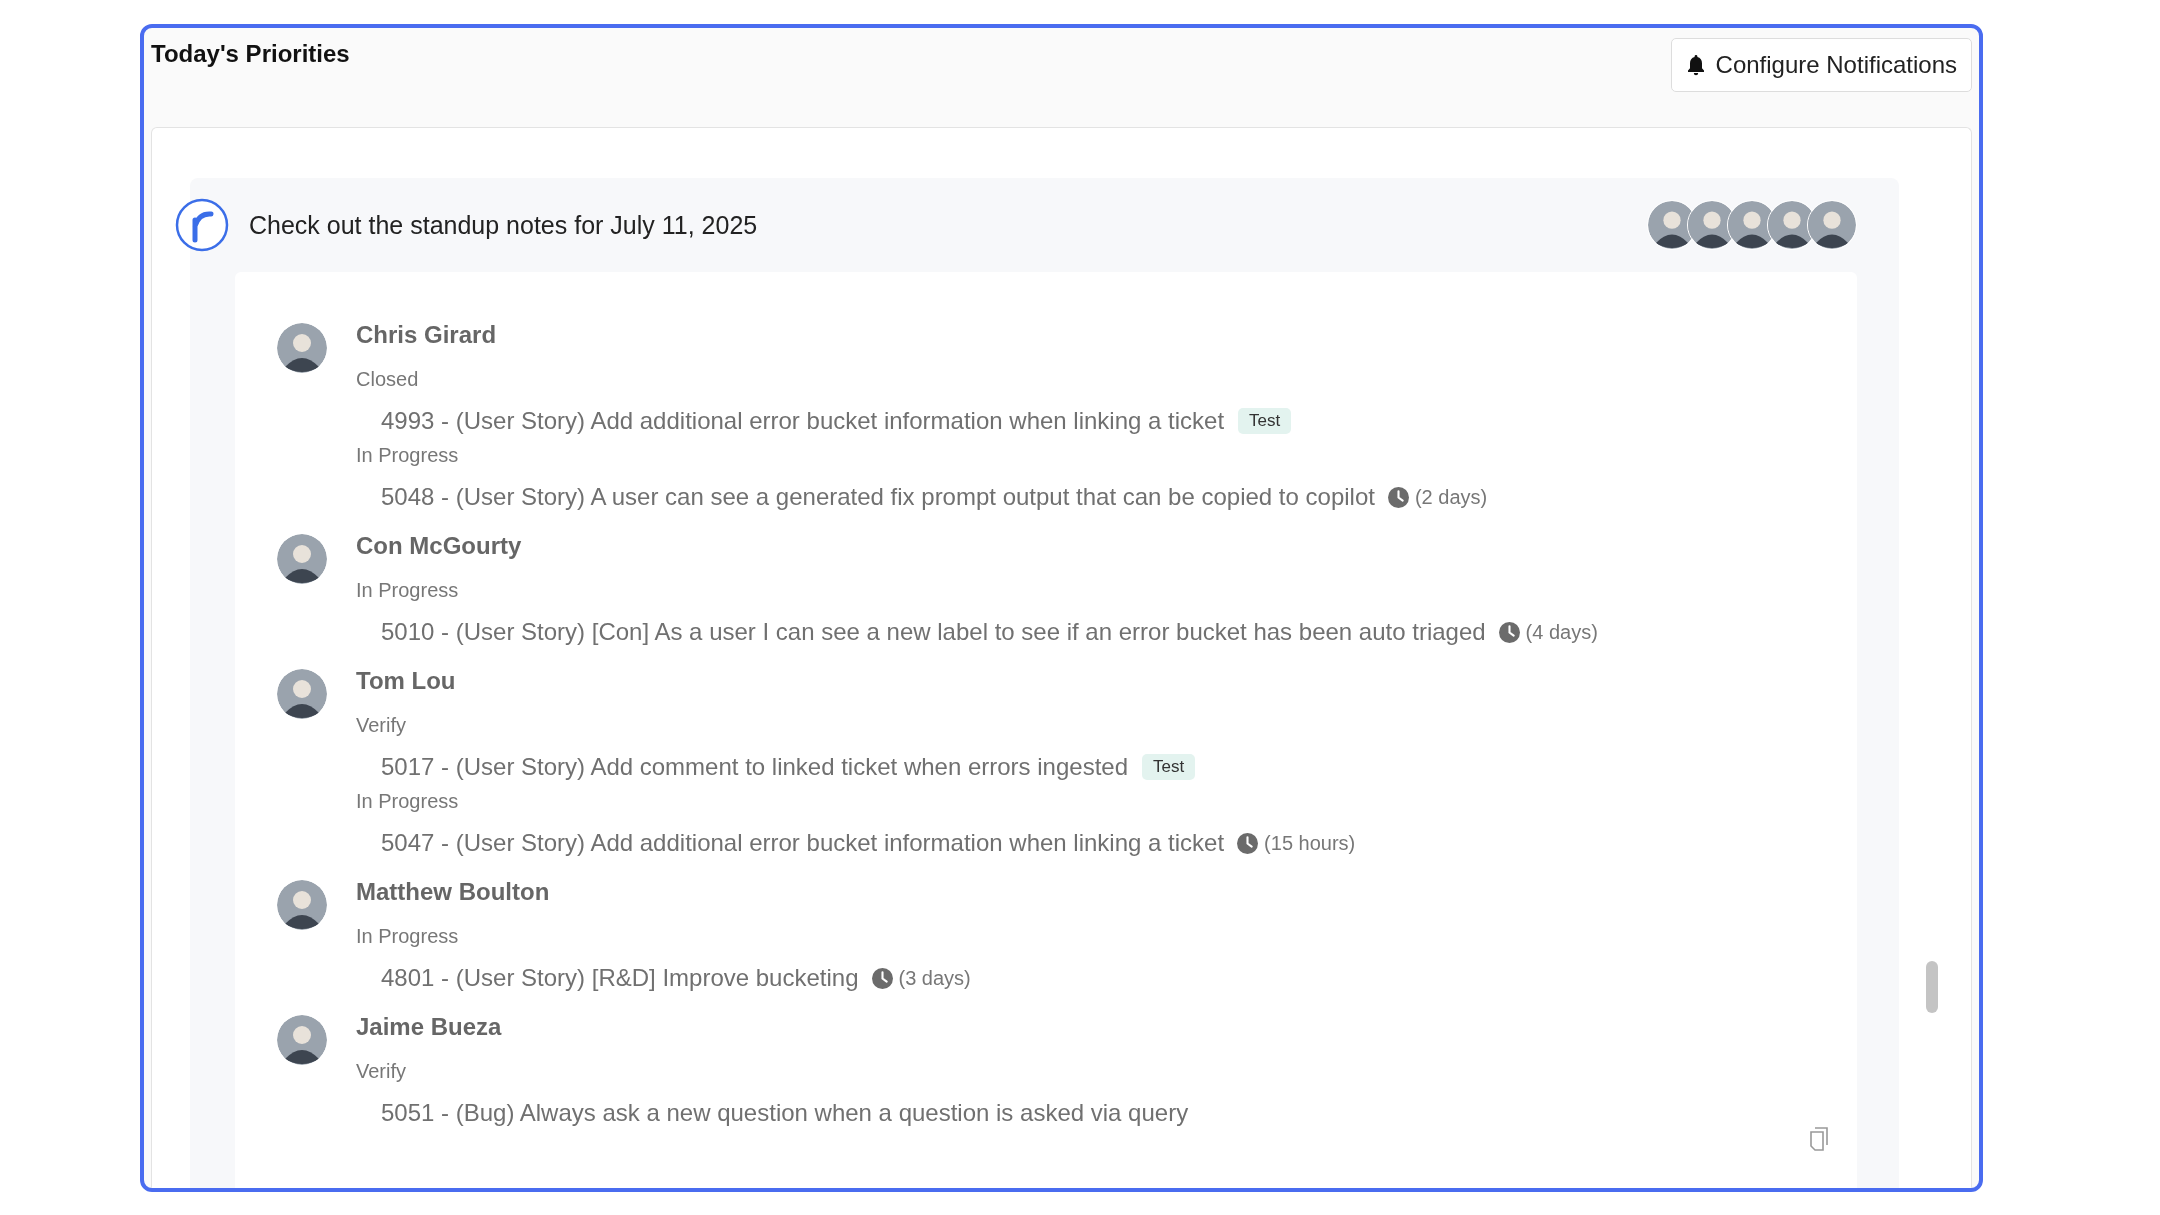 This screenshot has width=2160, height=1215. I want to click on ticket-text: 5051 - (Bug) Always ask a new question when a question is asked via query, so click(785, 1113).